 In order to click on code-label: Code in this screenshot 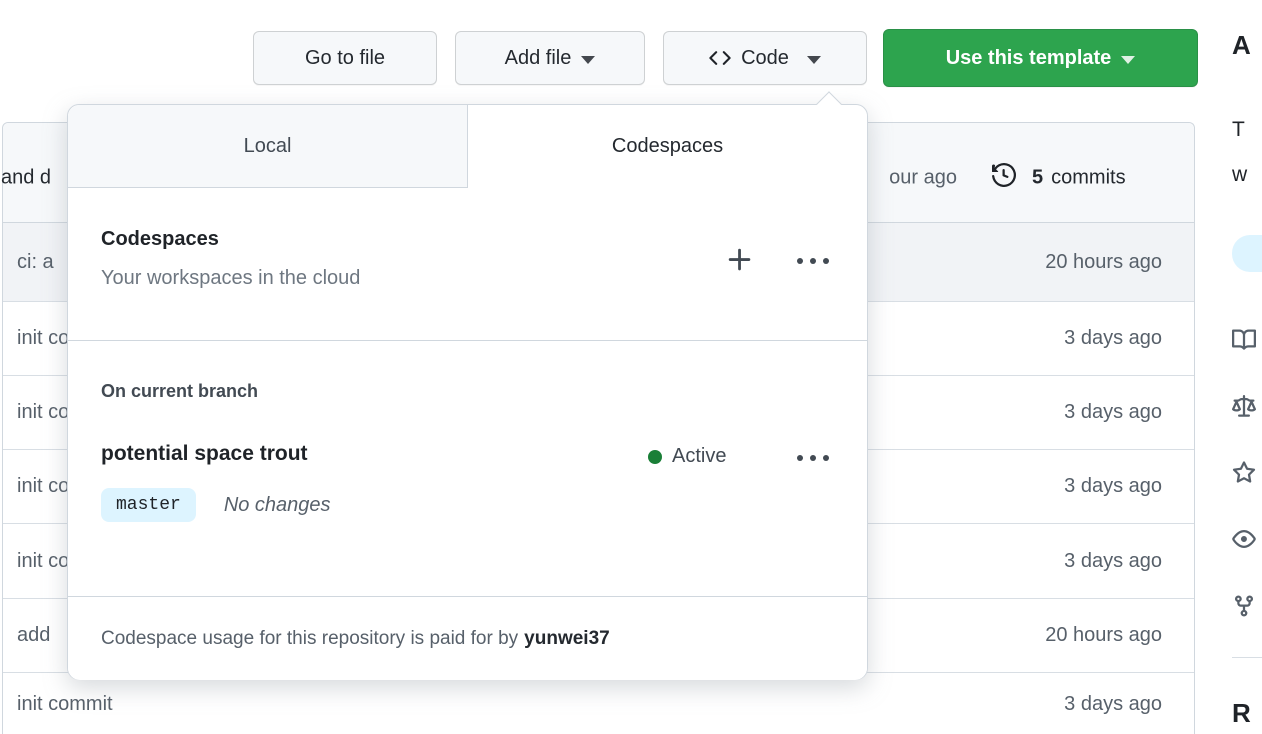, I will do `click(765, 57)`.